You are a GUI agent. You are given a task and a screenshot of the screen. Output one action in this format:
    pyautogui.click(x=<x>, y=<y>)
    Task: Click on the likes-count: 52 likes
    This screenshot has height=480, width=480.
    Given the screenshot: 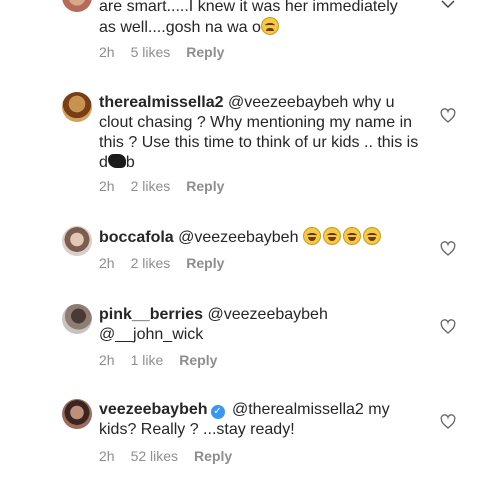 What is the action you would take?
    pyautogui.click(x=154, y=456)
    